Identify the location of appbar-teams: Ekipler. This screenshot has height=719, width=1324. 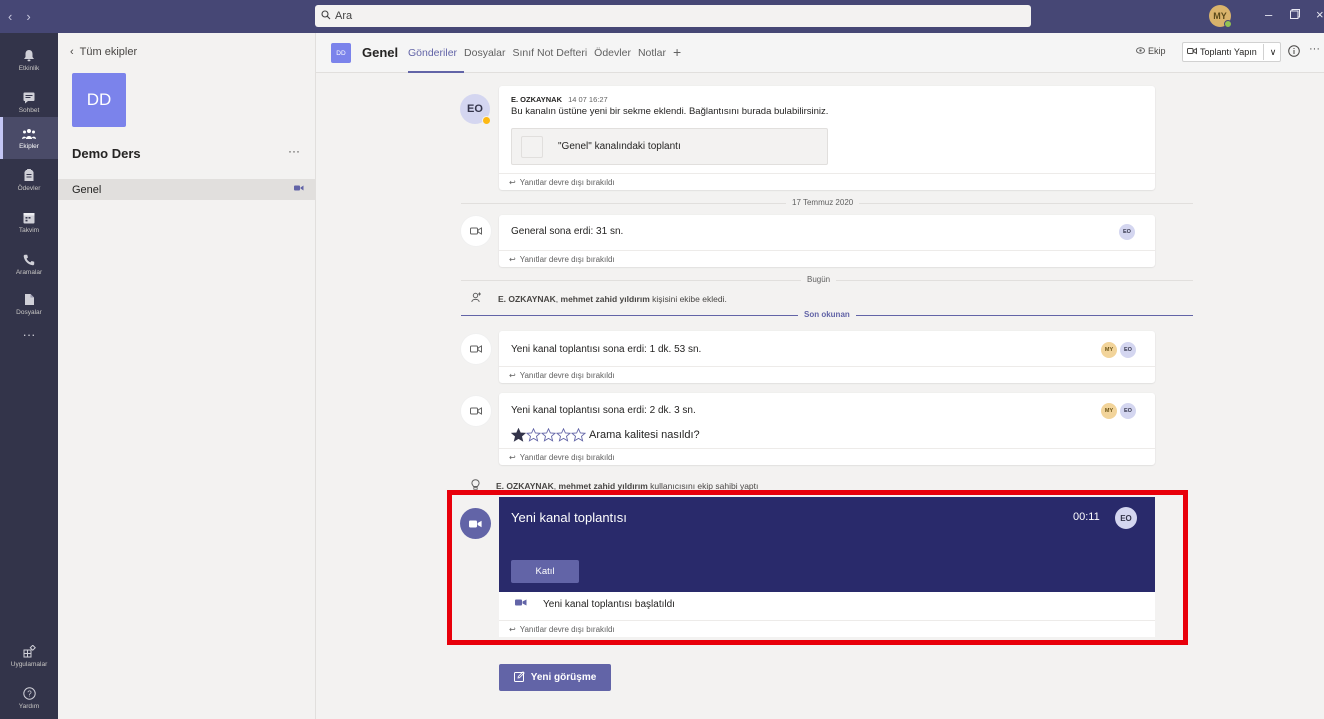
(29, 138).